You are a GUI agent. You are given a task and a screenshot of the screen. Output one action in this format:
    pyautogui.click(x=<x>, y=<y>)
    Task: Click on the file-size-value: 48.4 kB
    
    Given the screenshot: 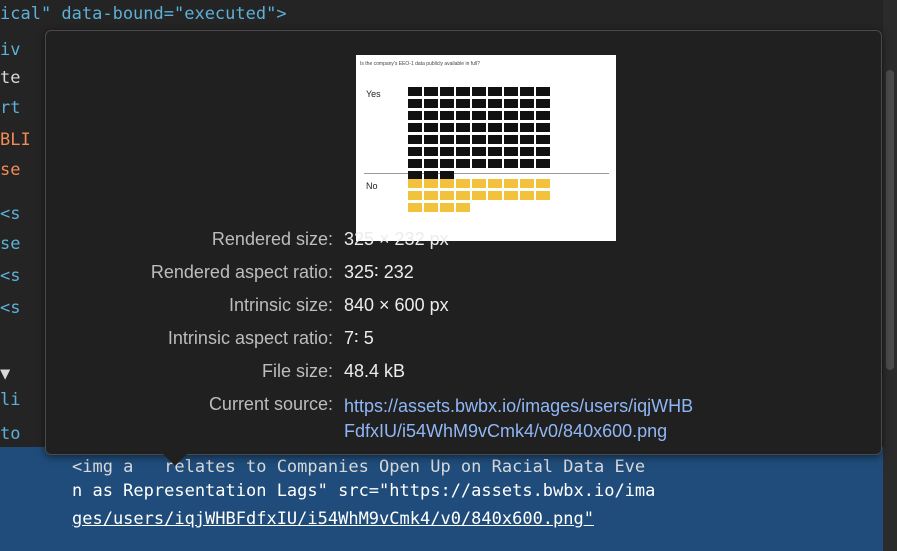 What is the action you would take?
    pyautogui.click(x=375, y=371)
    